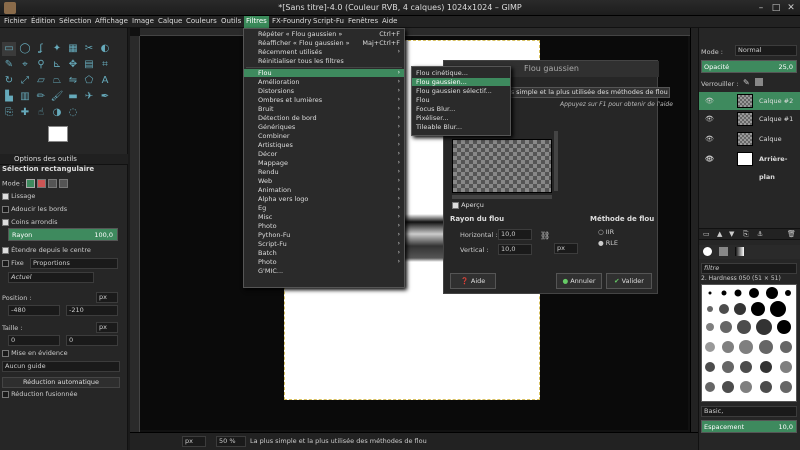 The width and height of the screenshot is (800, 450). Describe the element at coordinates (9, 65) in the screenshot. I see `paths-icon: ✎` at that location.